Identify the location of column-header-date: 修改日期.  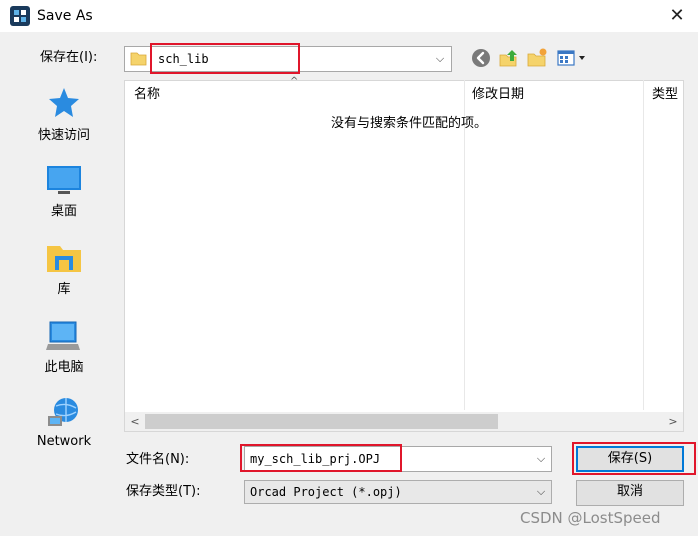
(498, 95).